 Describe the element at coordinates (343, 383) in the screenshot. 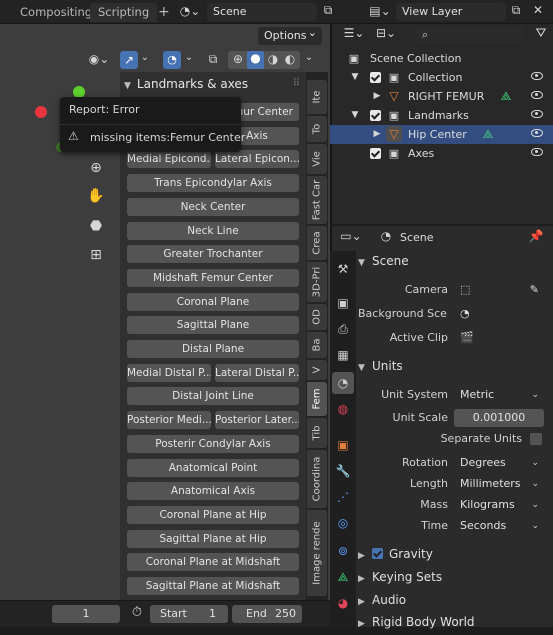

I see `scene-properties-icon: ◔` at that location.